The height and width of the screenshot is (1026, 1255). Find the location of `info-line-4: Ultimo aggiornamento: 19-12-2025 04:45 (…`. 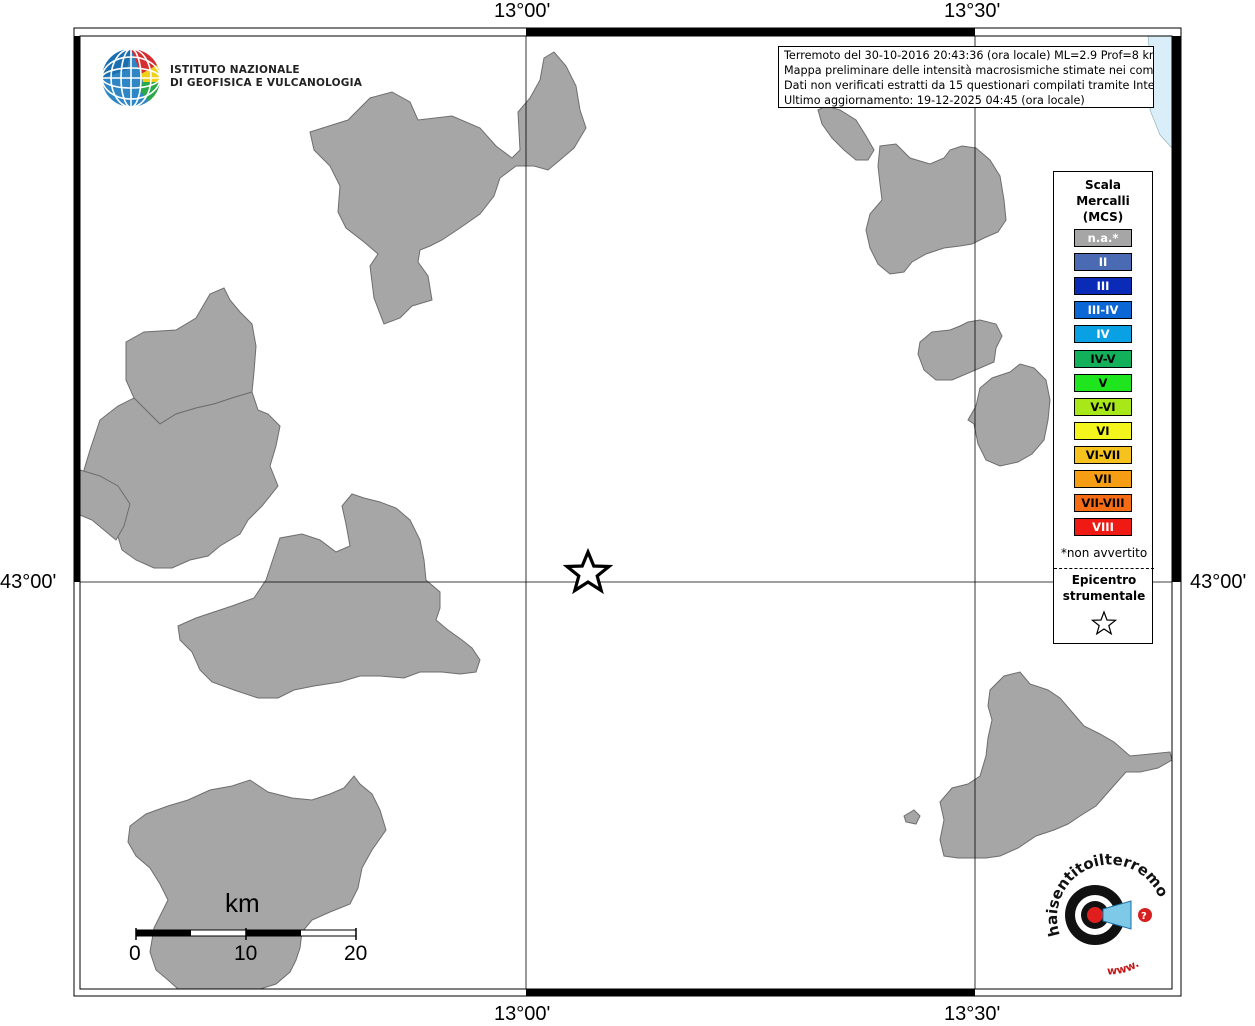

info-line-4: Ultimo aggiornamento: 19-12-2025 04:45 (… is located at coordinates (934, 100).